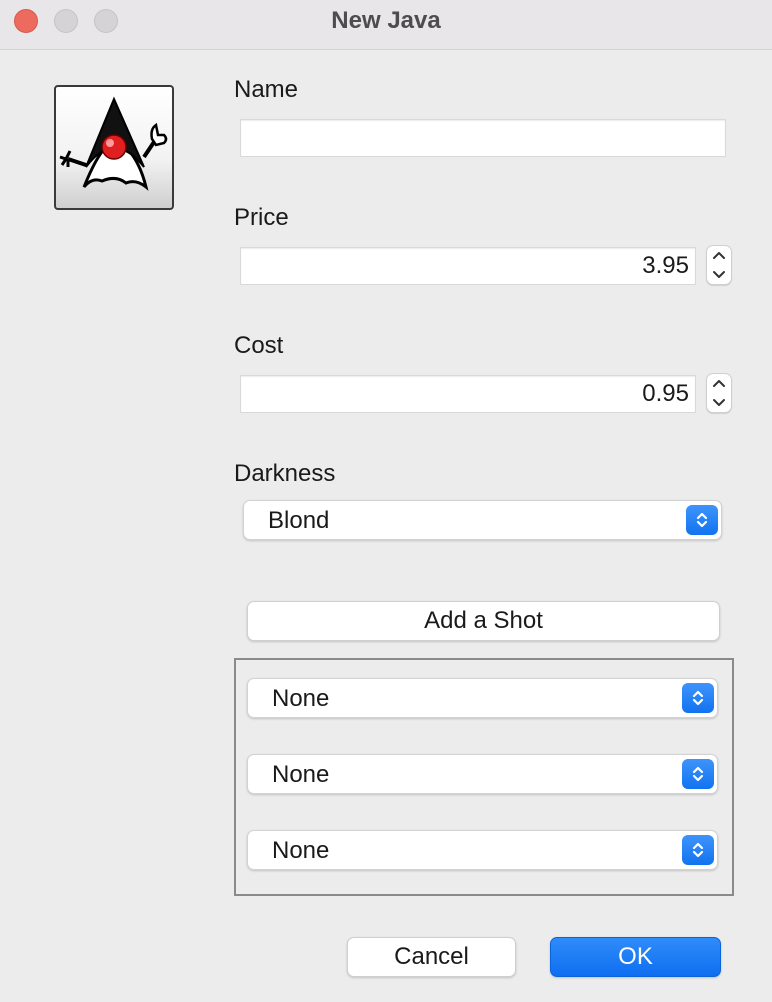 This screenshot has height=1002, width=772. I want to click on title-bar: New Java, so click(386, 25).